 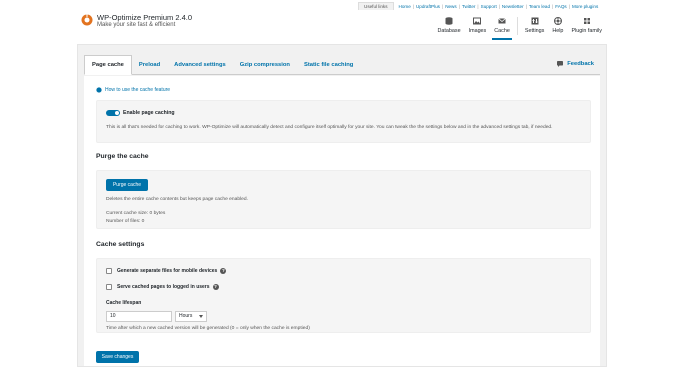 What do you see at coordinates (449, 26) in the screenshot?
I see `nav-database: Database` at bounding box center [449, 26].